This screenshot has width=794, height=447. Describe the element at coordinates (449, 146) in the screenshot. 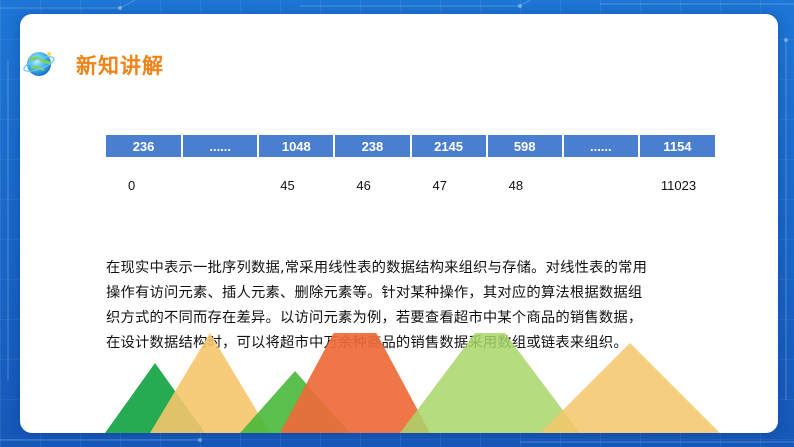

I see `array-cell: 2145` at that location.